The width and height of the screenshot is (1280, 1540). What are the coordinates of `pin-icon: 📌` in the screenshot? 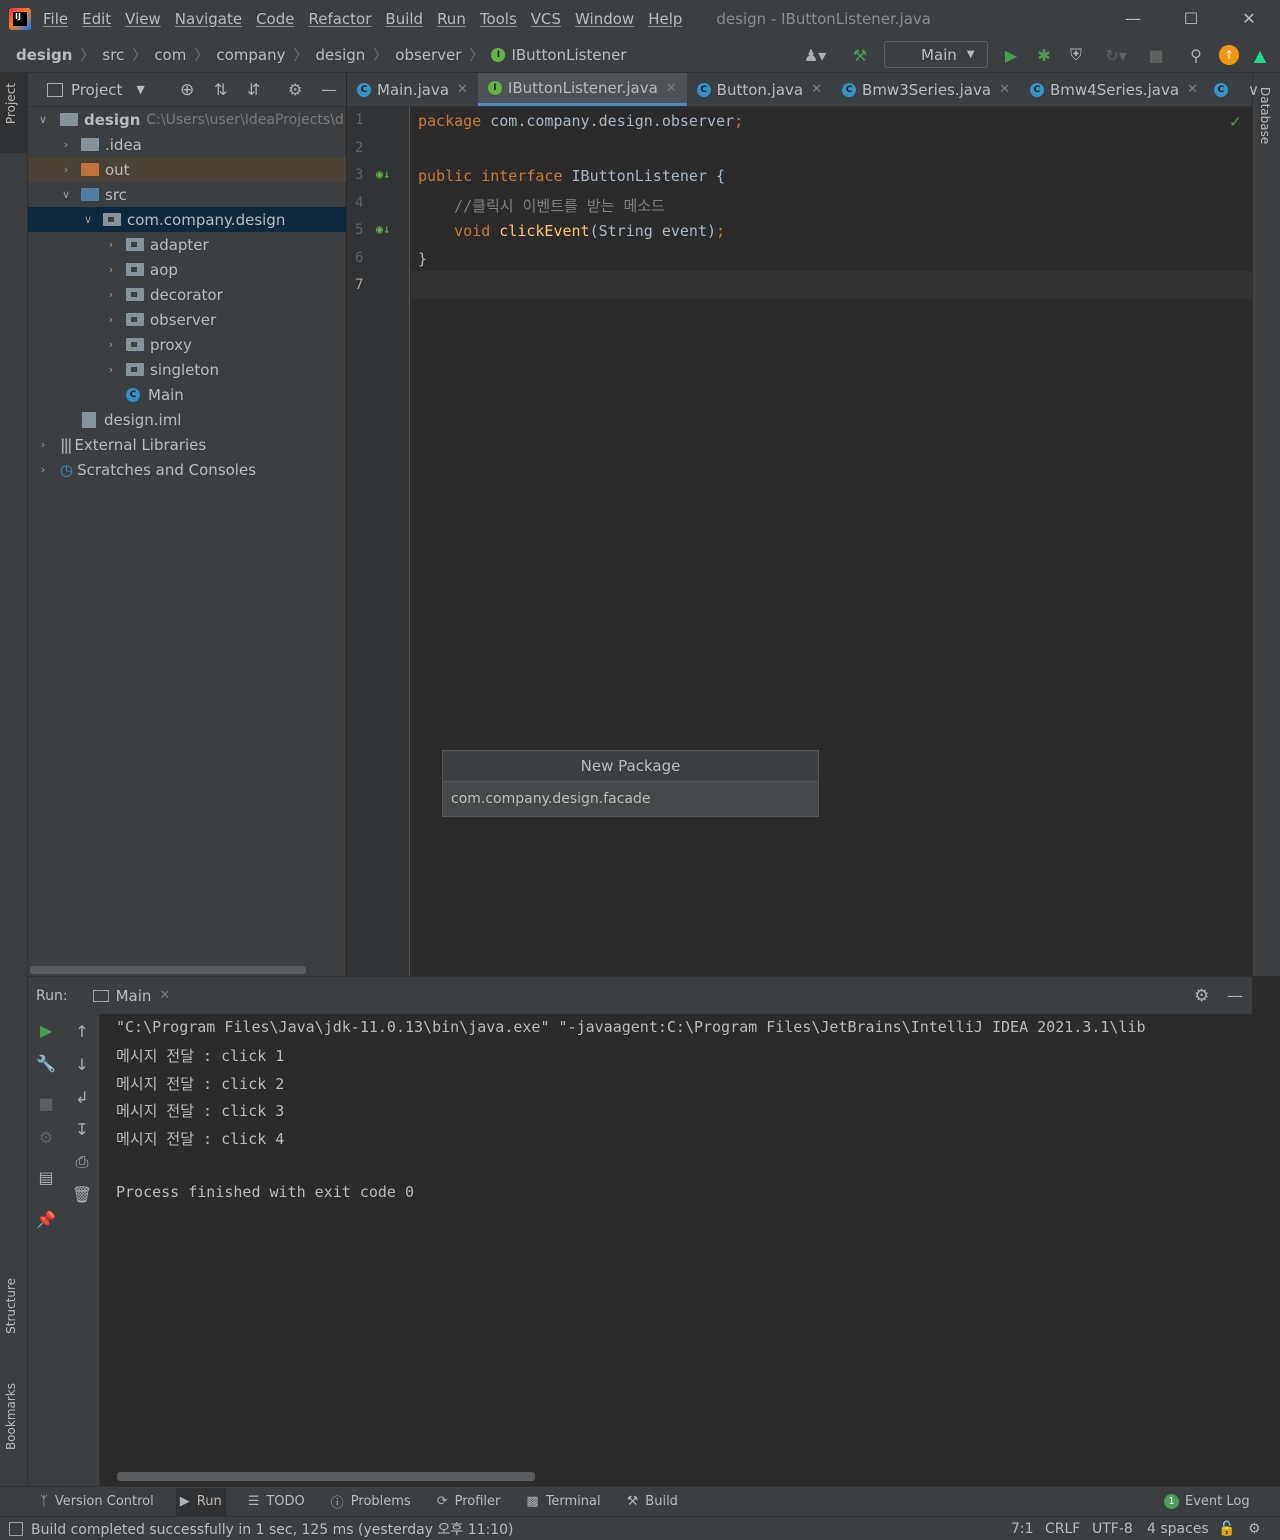 It's located at (46, 1219).